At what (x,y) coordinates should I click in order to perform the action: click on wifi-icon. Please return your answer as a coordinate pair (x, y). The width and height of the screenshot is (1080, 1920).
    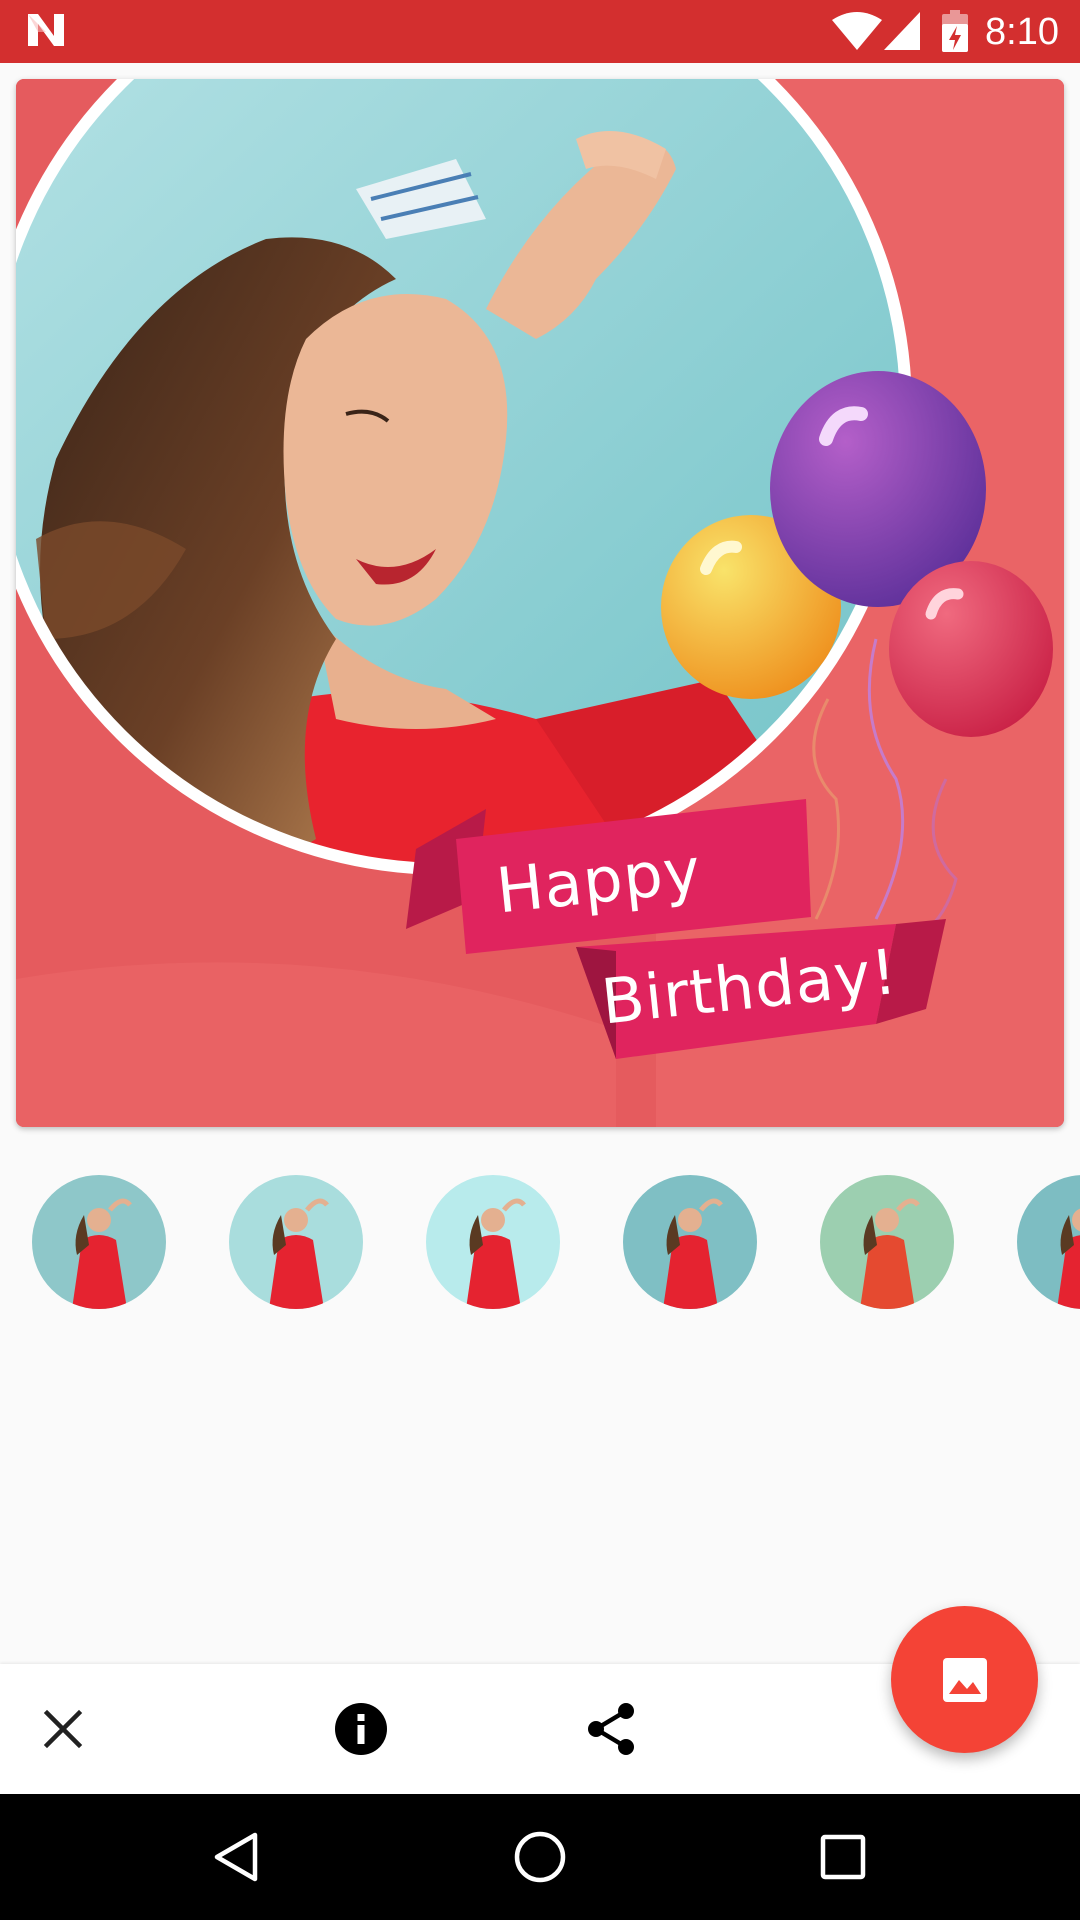
    Looking at the image, I should click on (857, 31).